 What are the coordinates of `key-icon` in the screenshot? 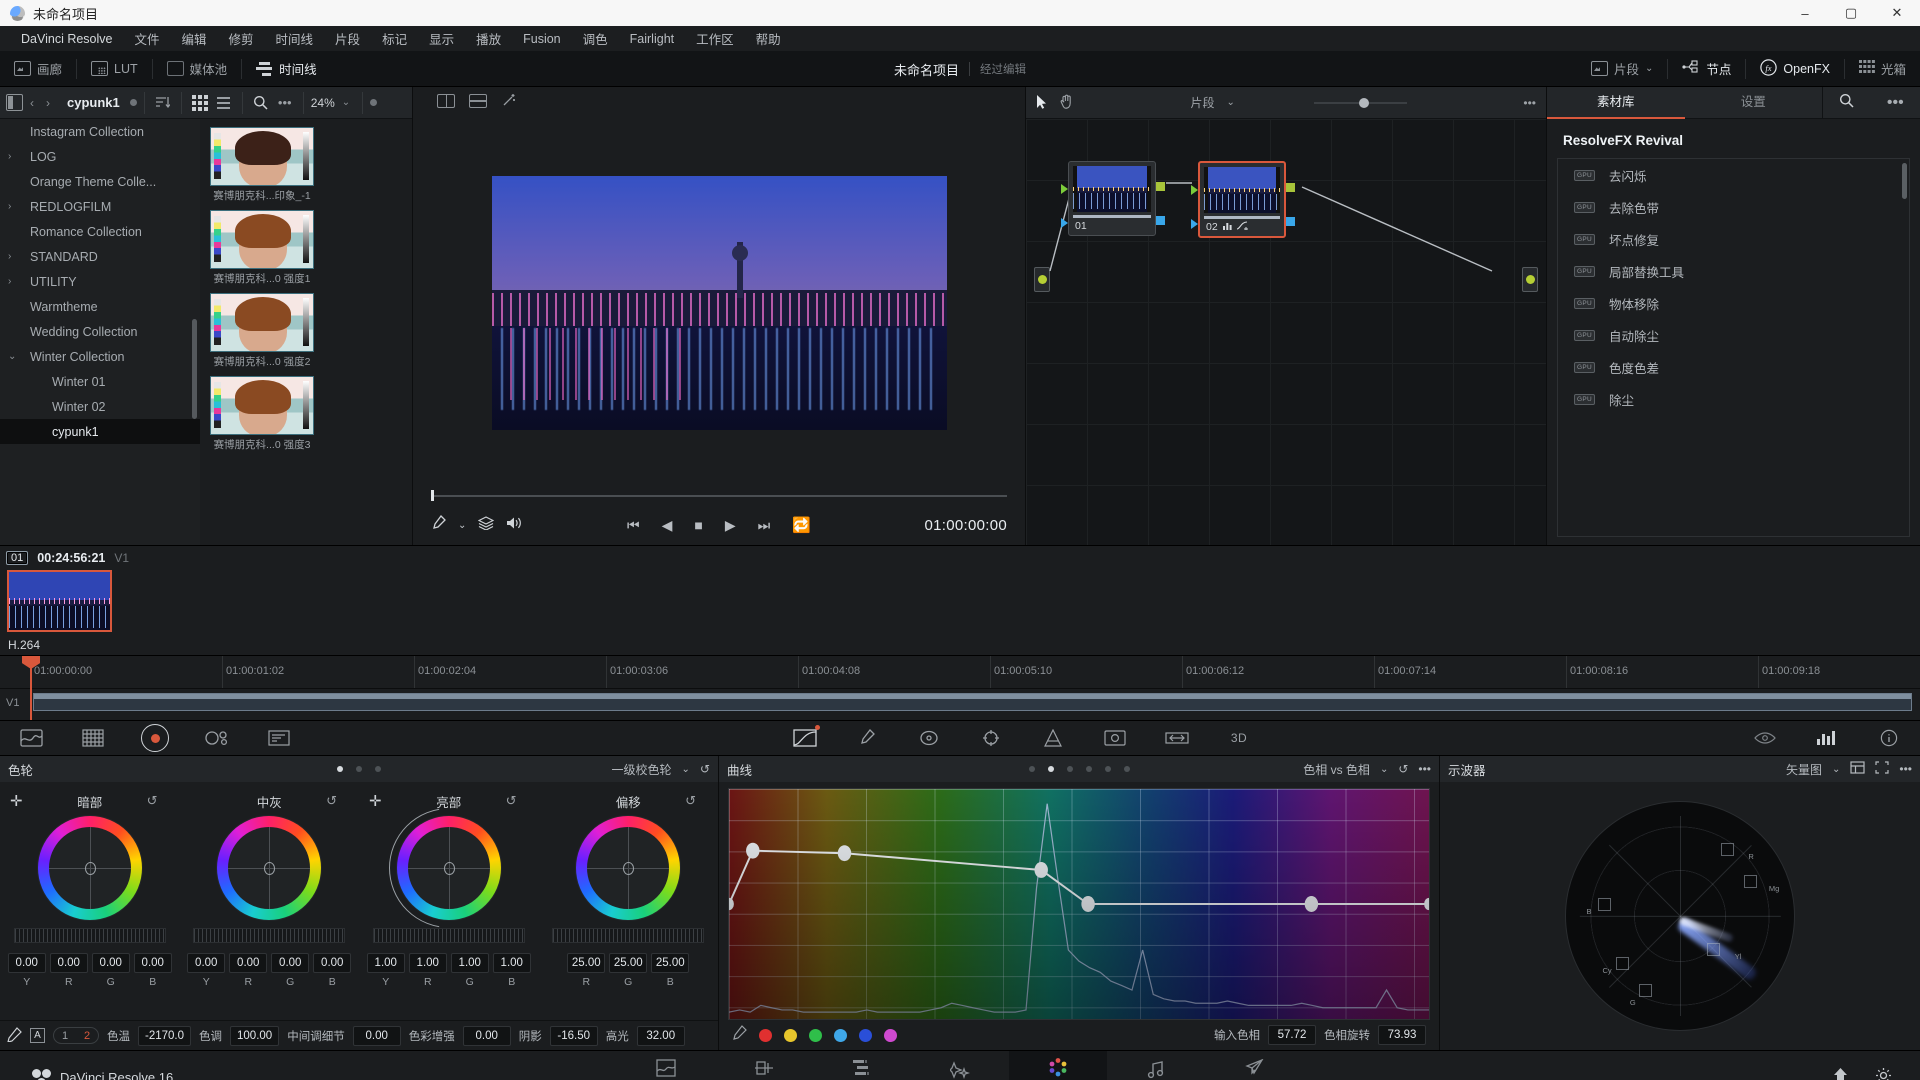 It's located at (1115, 738).